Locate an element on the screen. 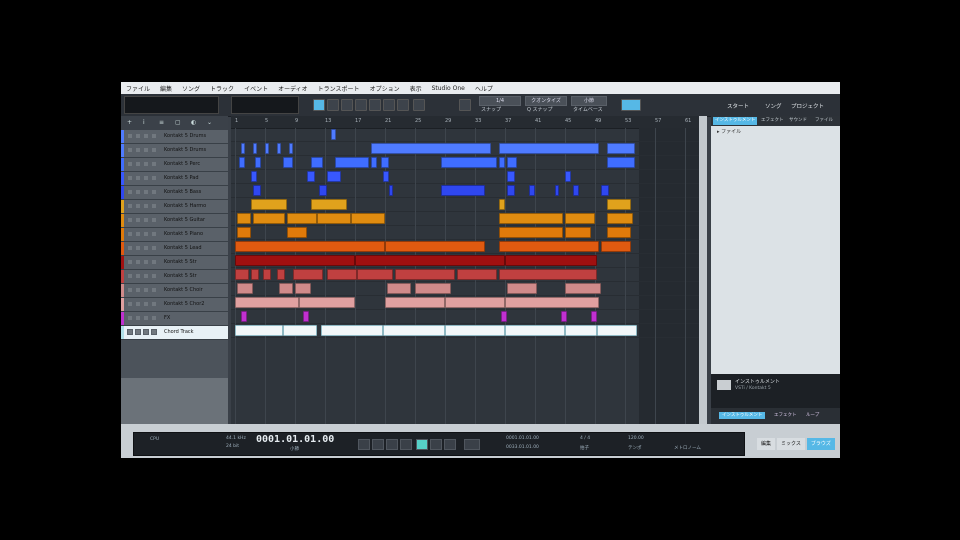 This screenshot has width=960, height=540. track-header: Kontakt 5 Guitar is located at coordinates (174, 221).